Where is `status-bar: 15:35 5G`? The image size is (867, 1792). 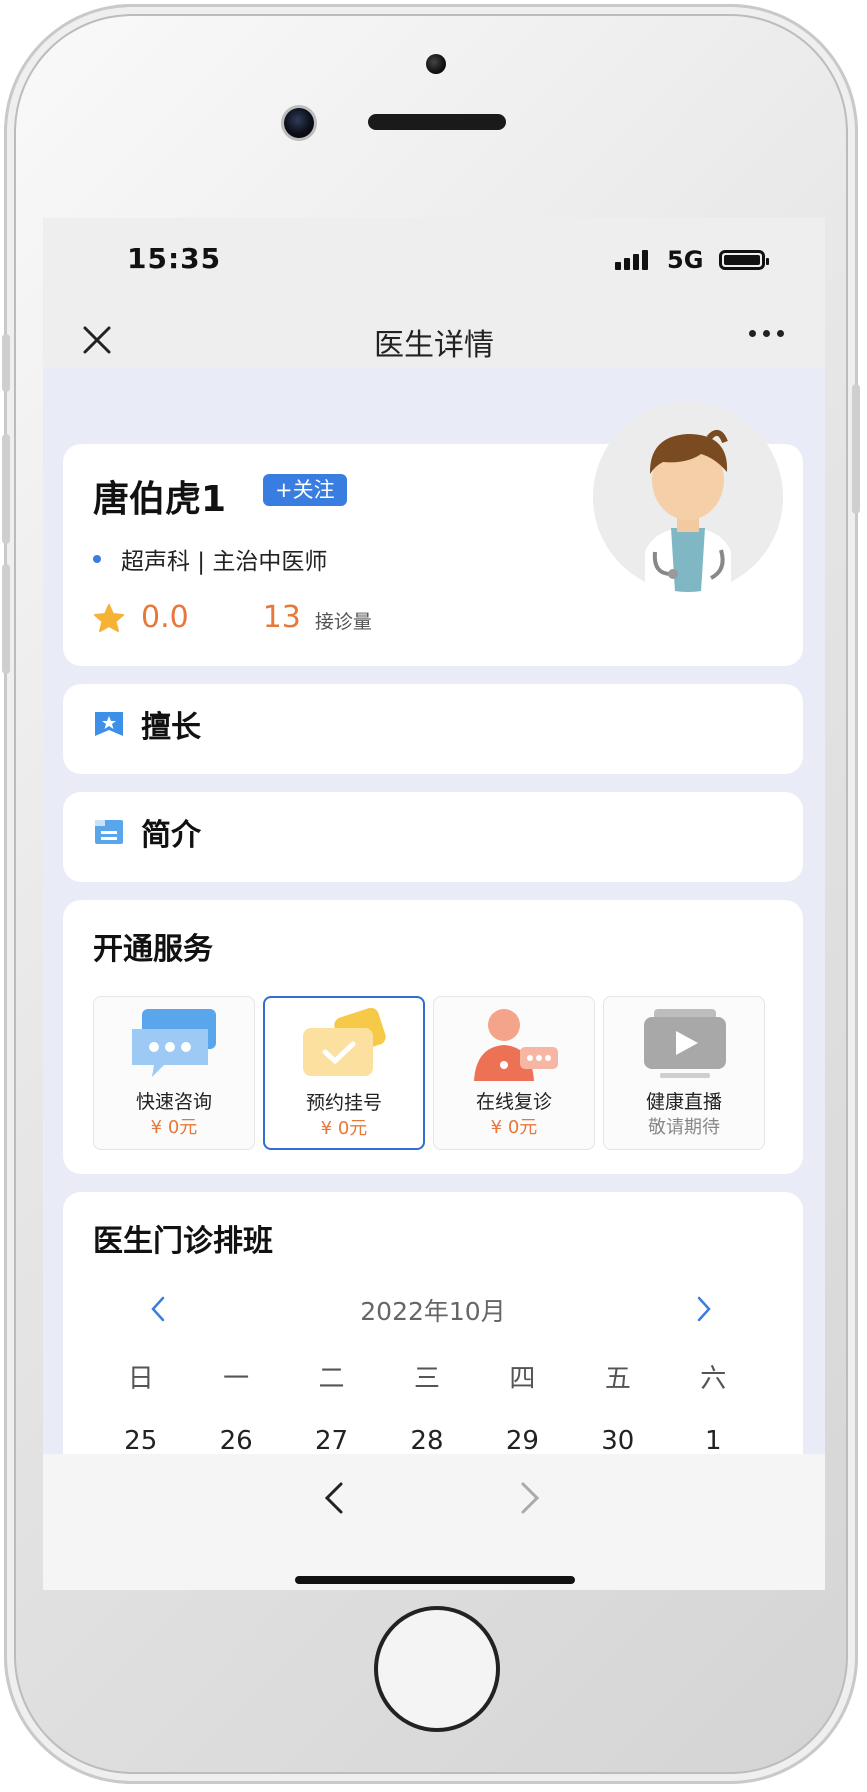 status-bar: 15:35 5G is located at coordinates (434, 263).